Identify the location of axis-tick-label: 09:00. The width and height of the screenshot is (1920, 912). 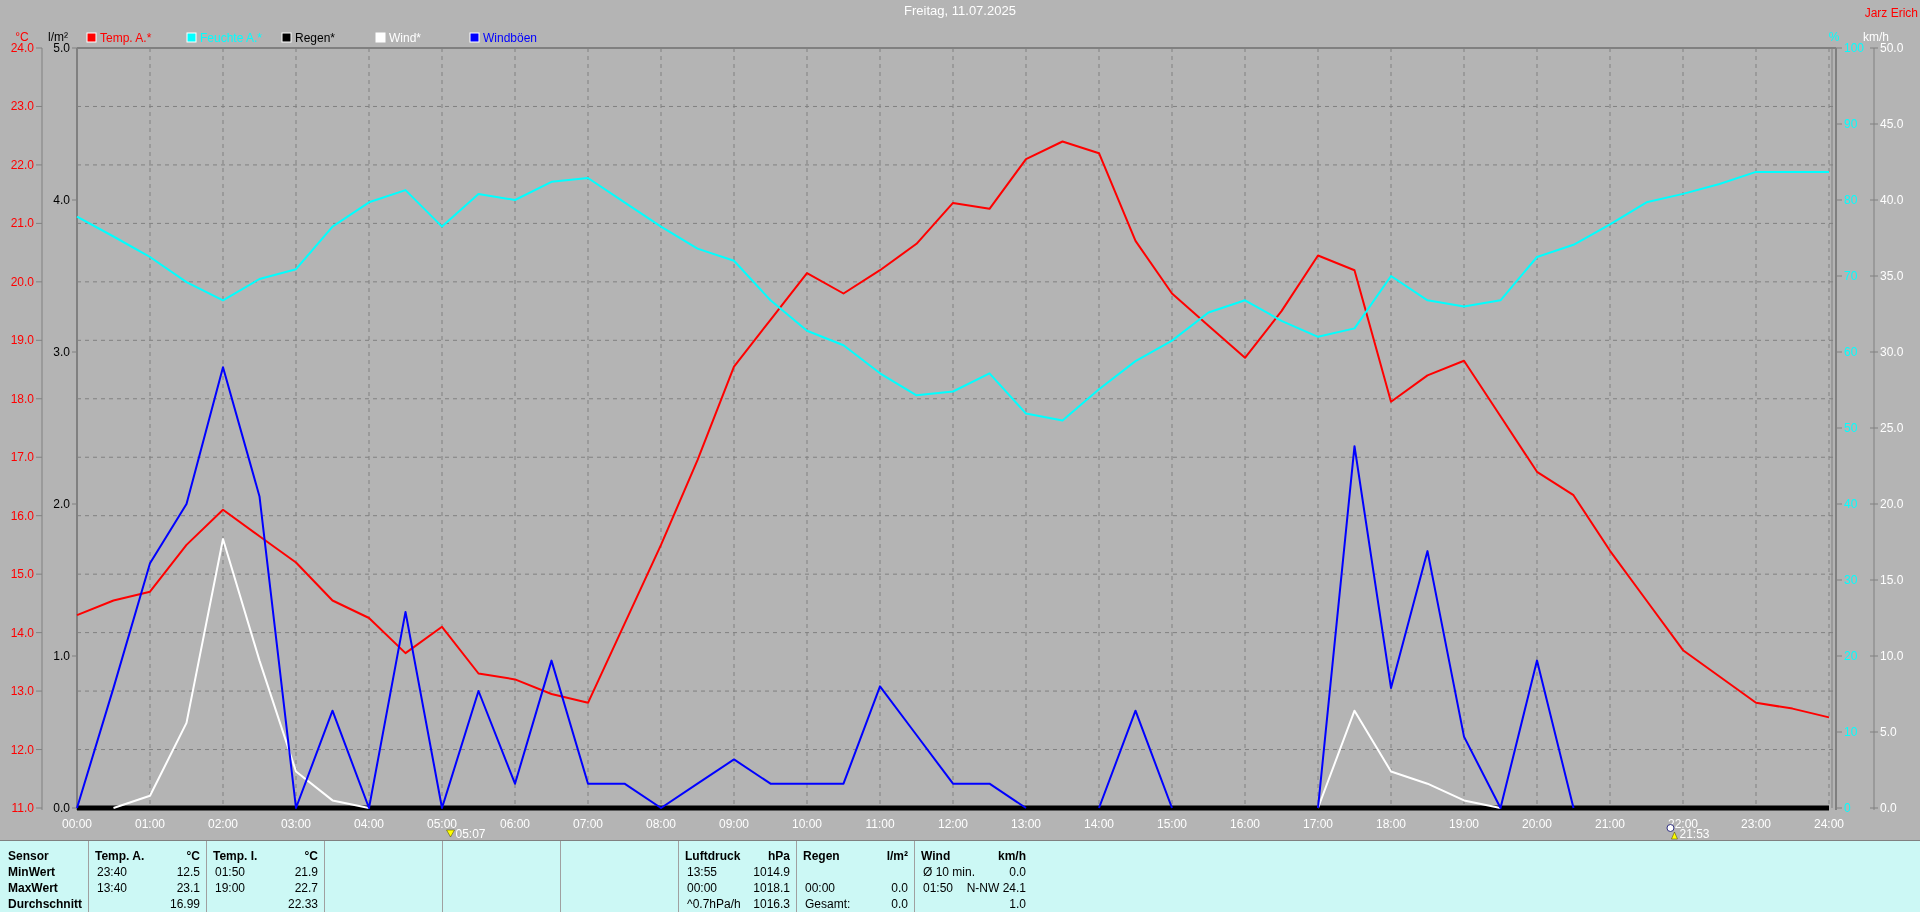
(734, 824).